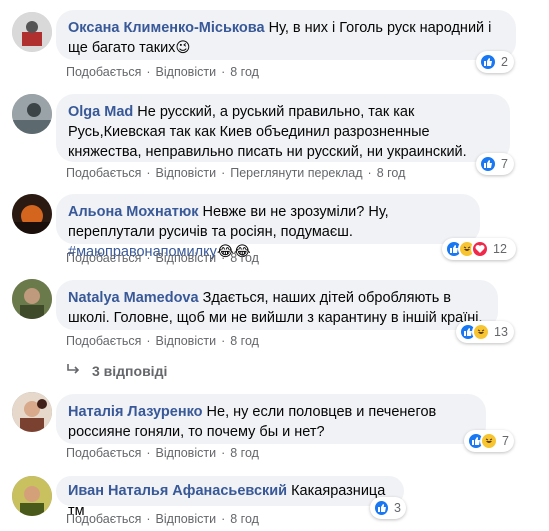 This screenshot has width=549, height=531. I want to click on translate-button: Переглянути переклад, so click(296, 173).